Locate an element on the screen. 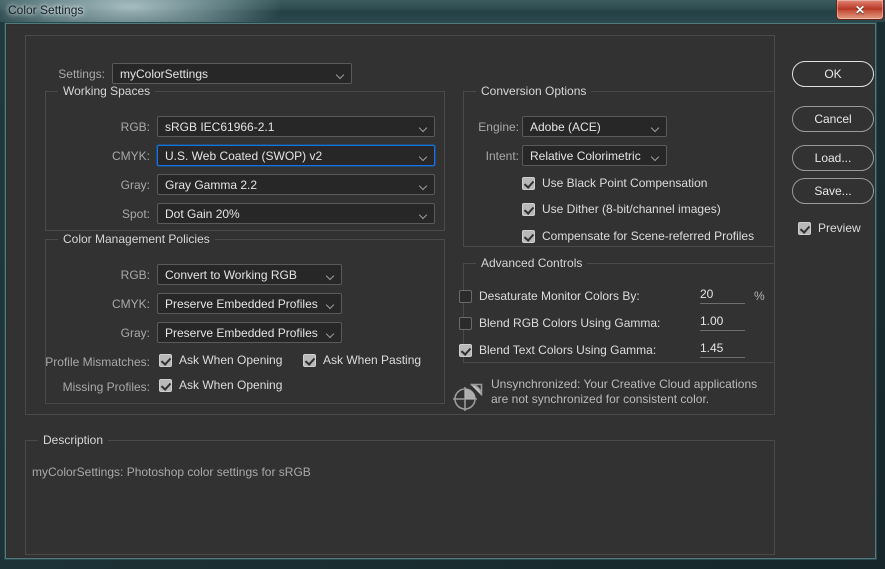 The height and width of the screenshot is (569, 885). policy-rgb-label: RGB: is located at coordinates (135, 275).